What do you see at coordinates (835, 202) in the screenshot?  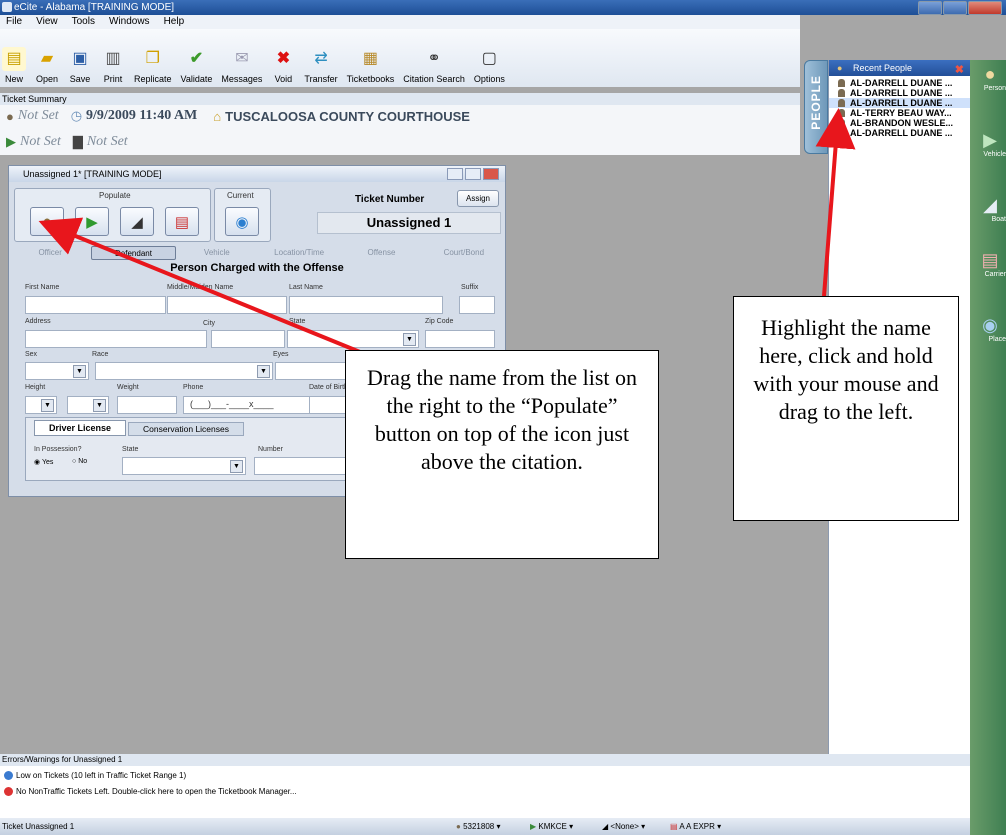 I see `right-arrow` at bounding box center [835, 202].